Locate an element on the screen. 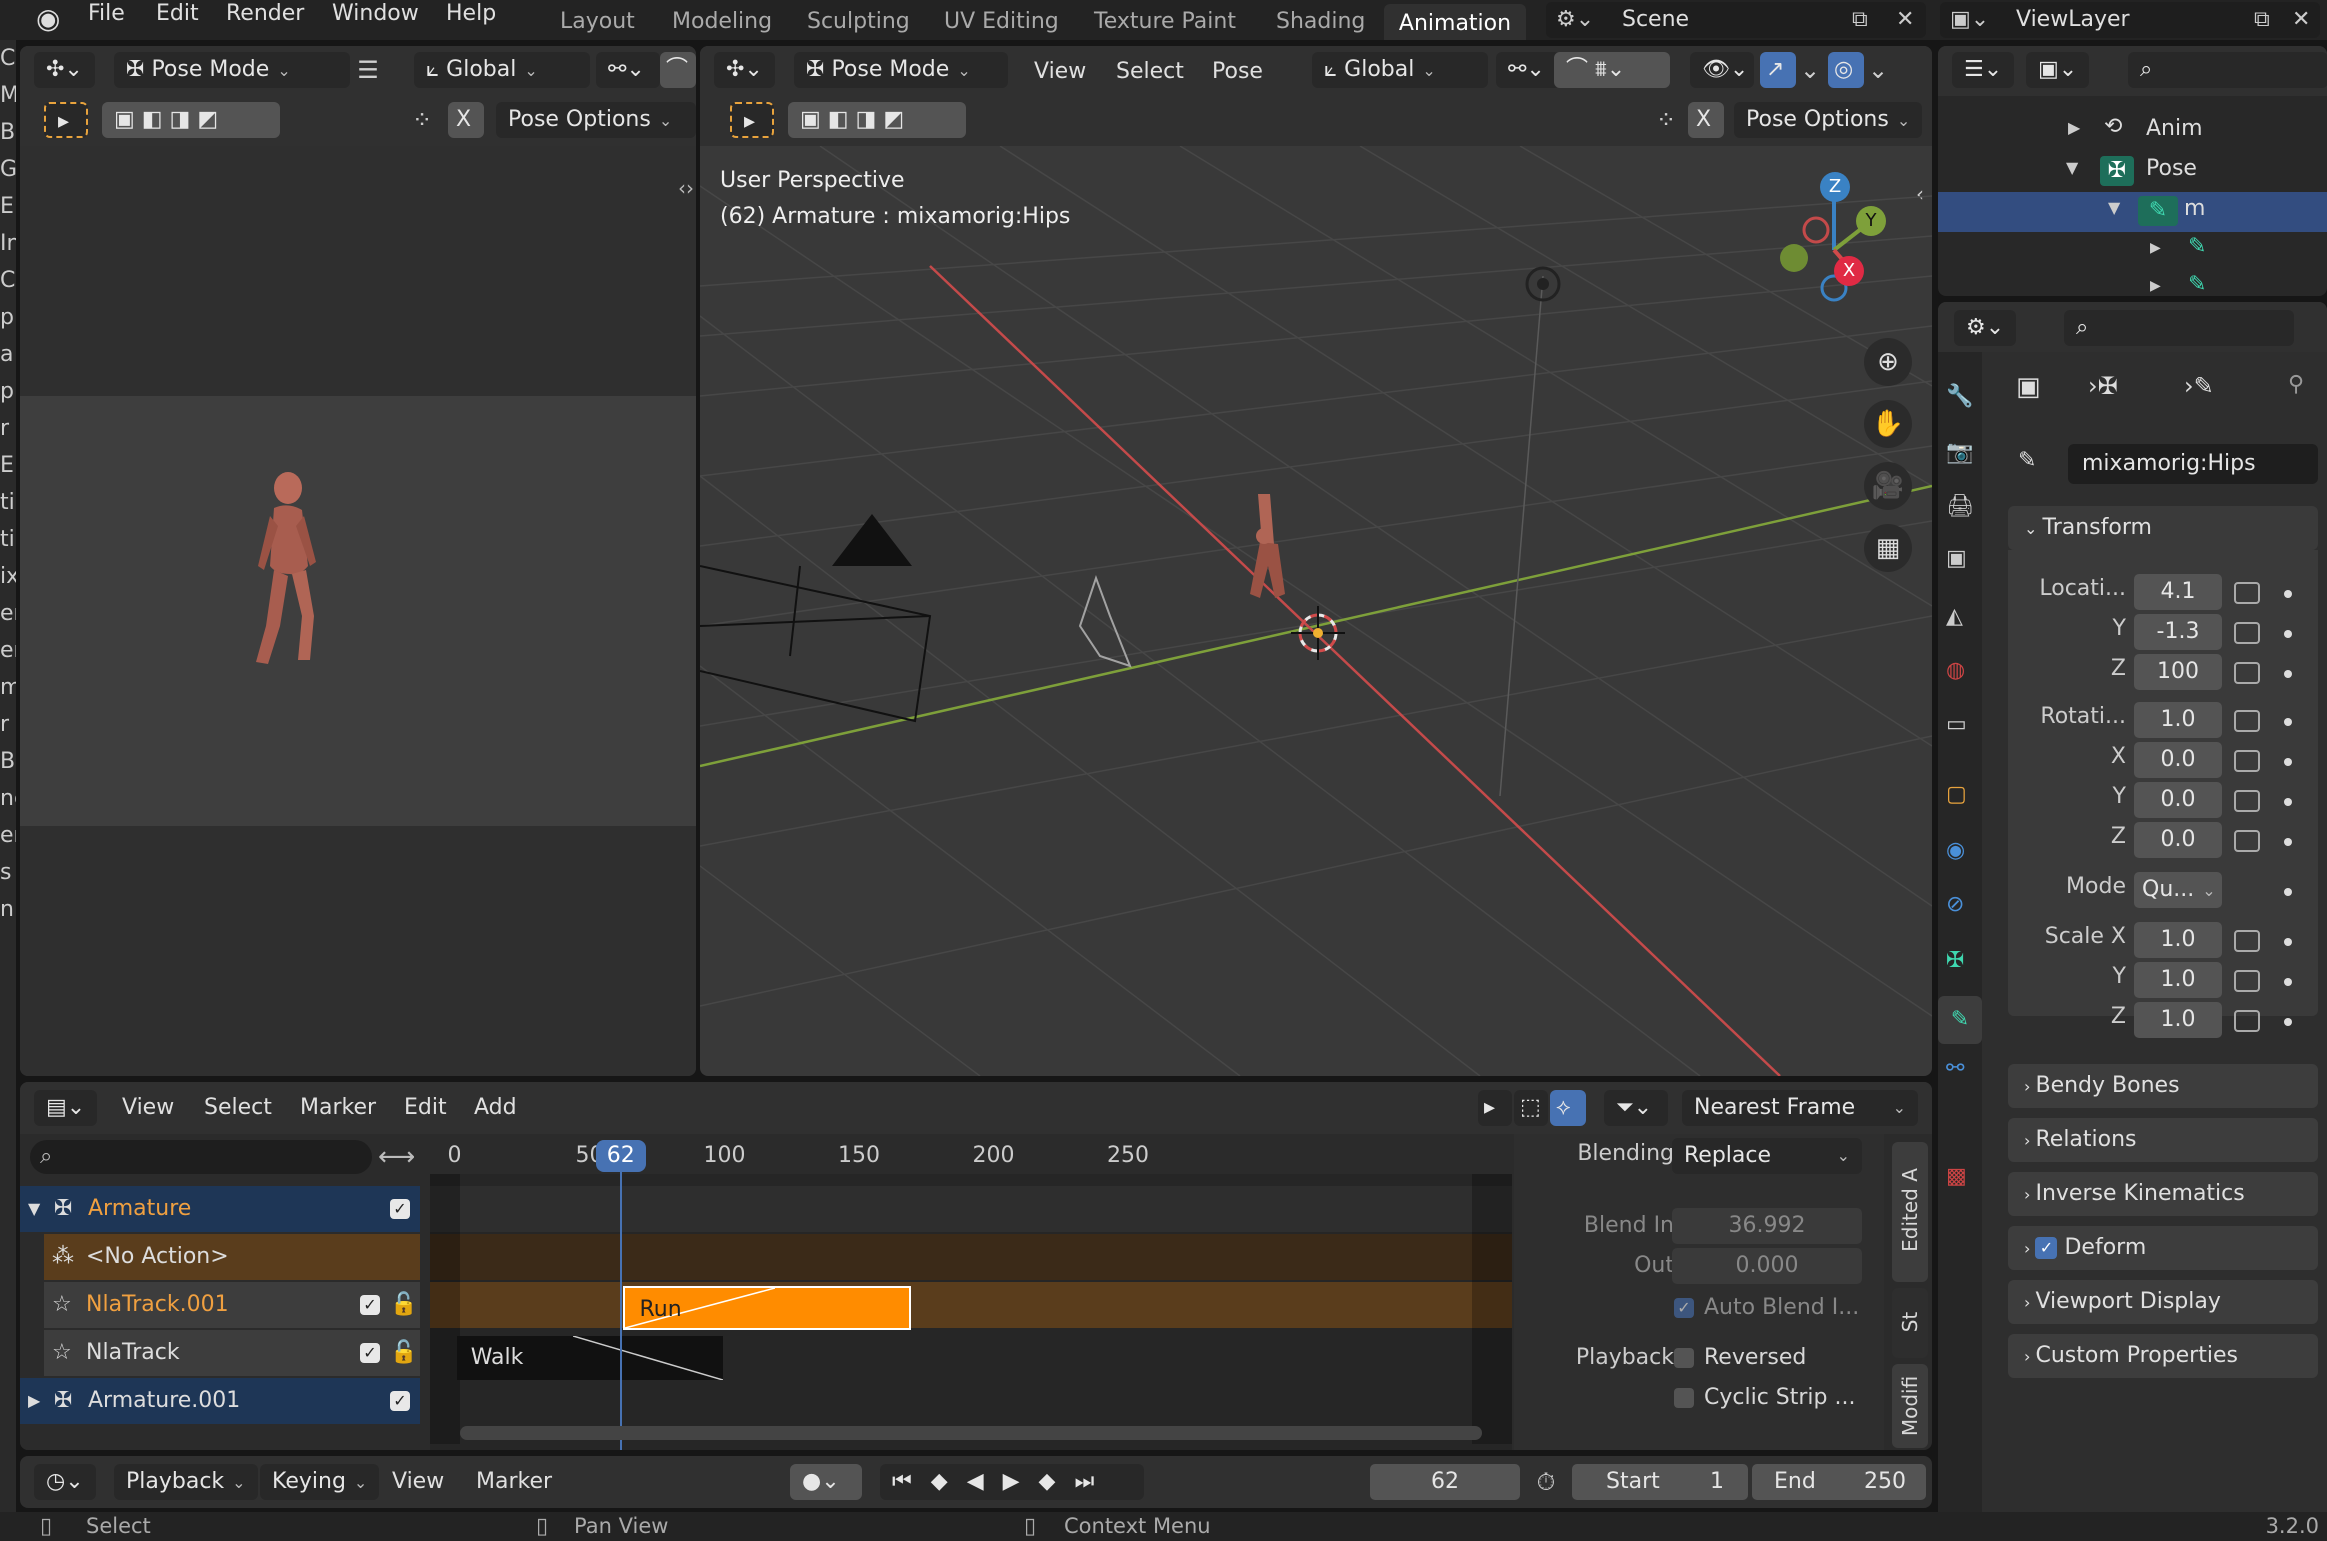 The image size is (2327, 1541). scale-y-field: 1.0 is located at coordinates (2178, 980).